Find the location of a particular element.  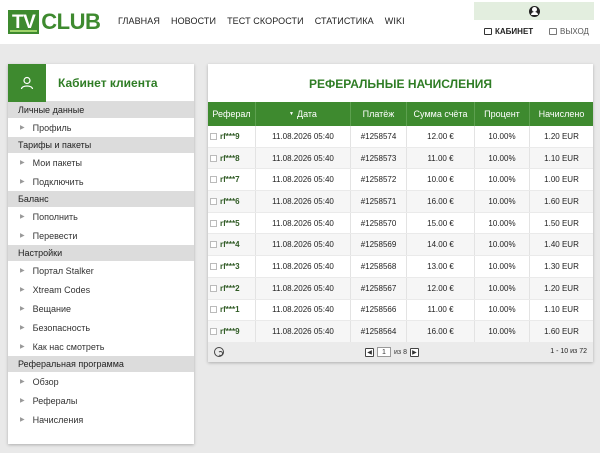

cabinet-link: КАБИНЕТ is located at coordinates (508, 31).